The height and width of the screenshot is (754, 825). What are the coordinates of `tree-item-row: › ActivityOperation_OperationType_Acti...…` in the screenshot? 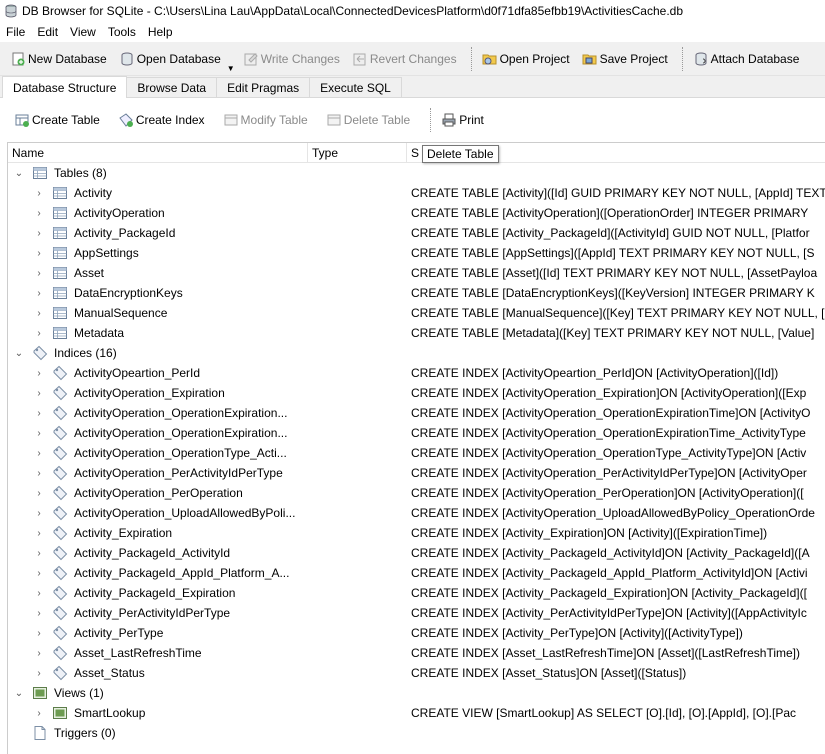 It's located at (416, 453).